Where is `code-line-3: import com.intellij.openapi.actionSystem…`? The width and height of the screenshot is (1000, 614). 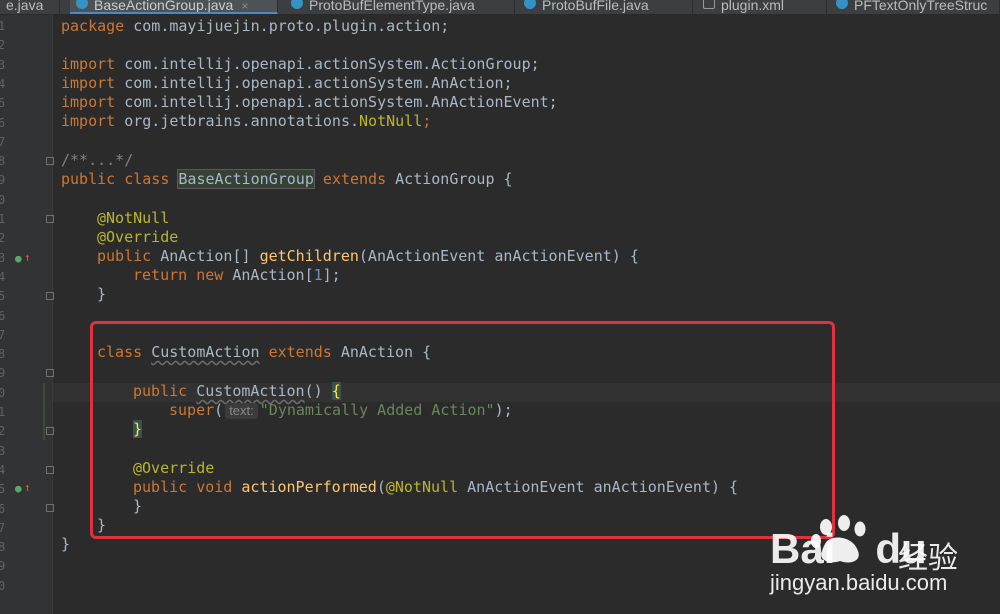
code-line-3: import com.intellij.openapi.actionSystem… is located at coordinates (300, 64).